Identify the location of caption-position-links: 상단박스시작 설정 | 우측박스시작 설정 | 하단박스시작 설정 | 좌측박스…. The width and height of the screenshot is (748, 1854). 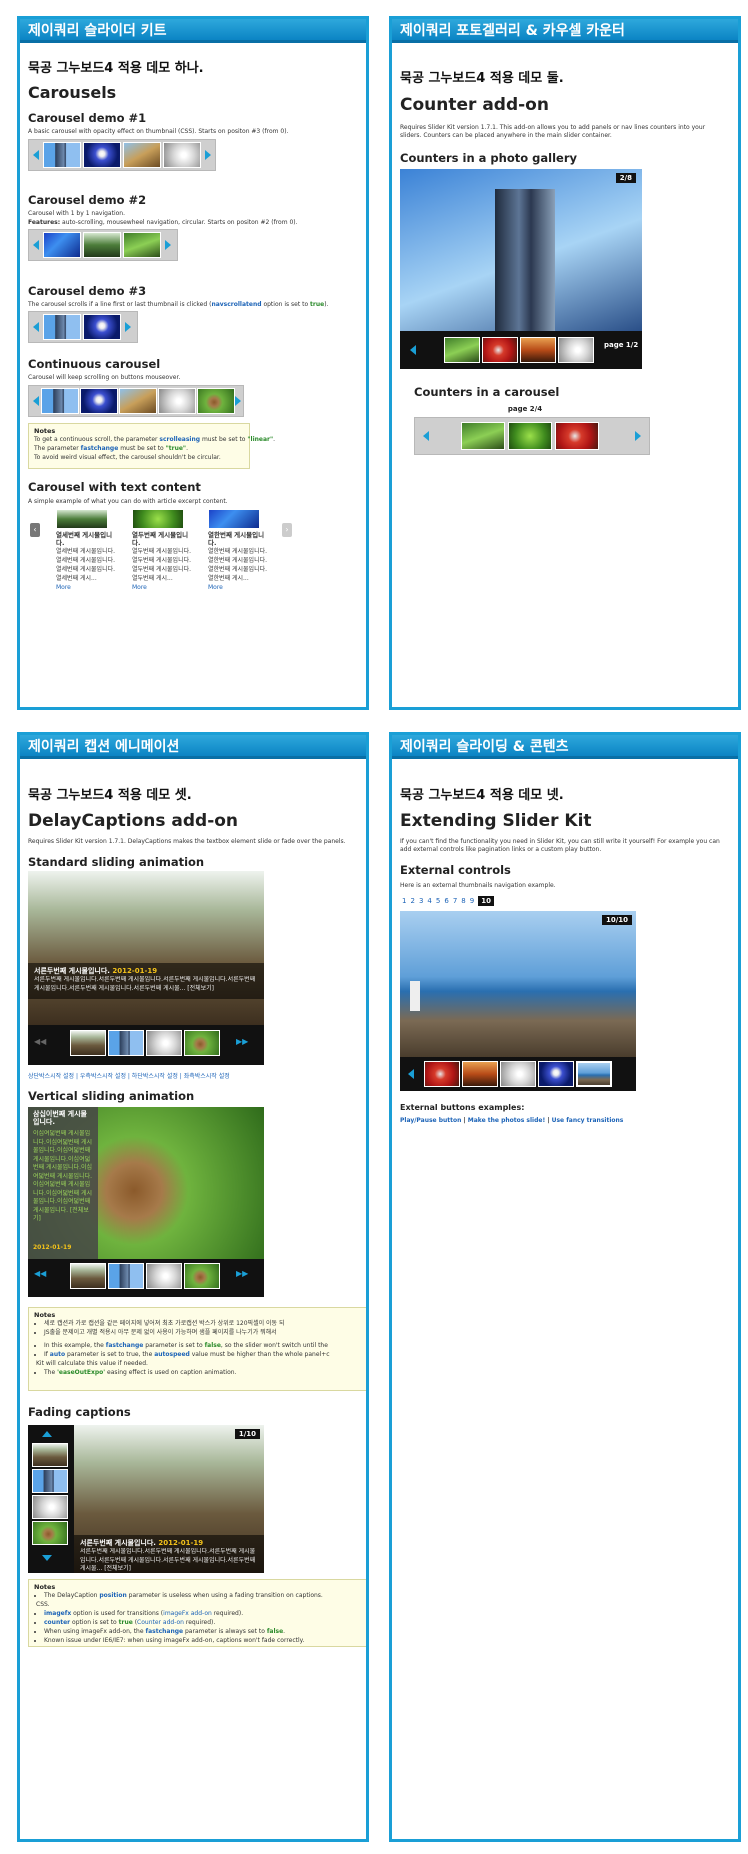
(129, 1075).